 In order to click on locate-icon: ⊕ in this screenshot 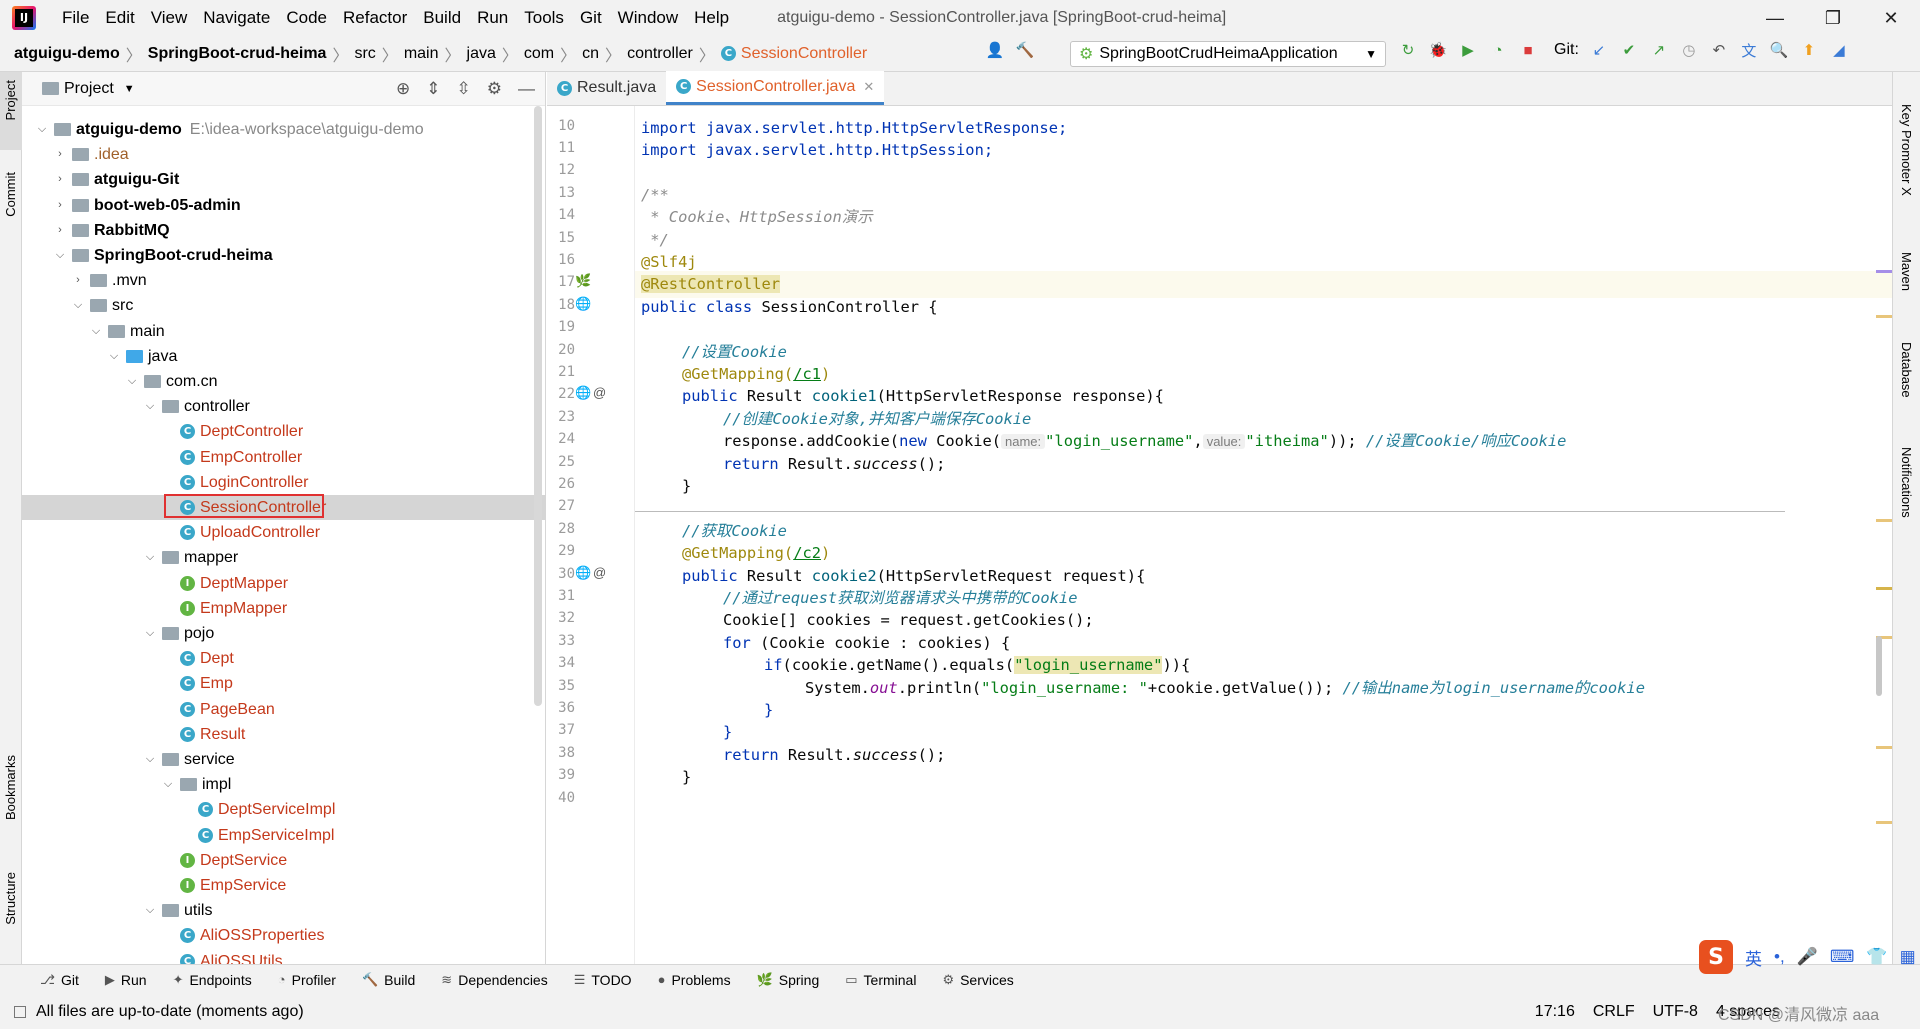, I will do `click(403, 89)`.